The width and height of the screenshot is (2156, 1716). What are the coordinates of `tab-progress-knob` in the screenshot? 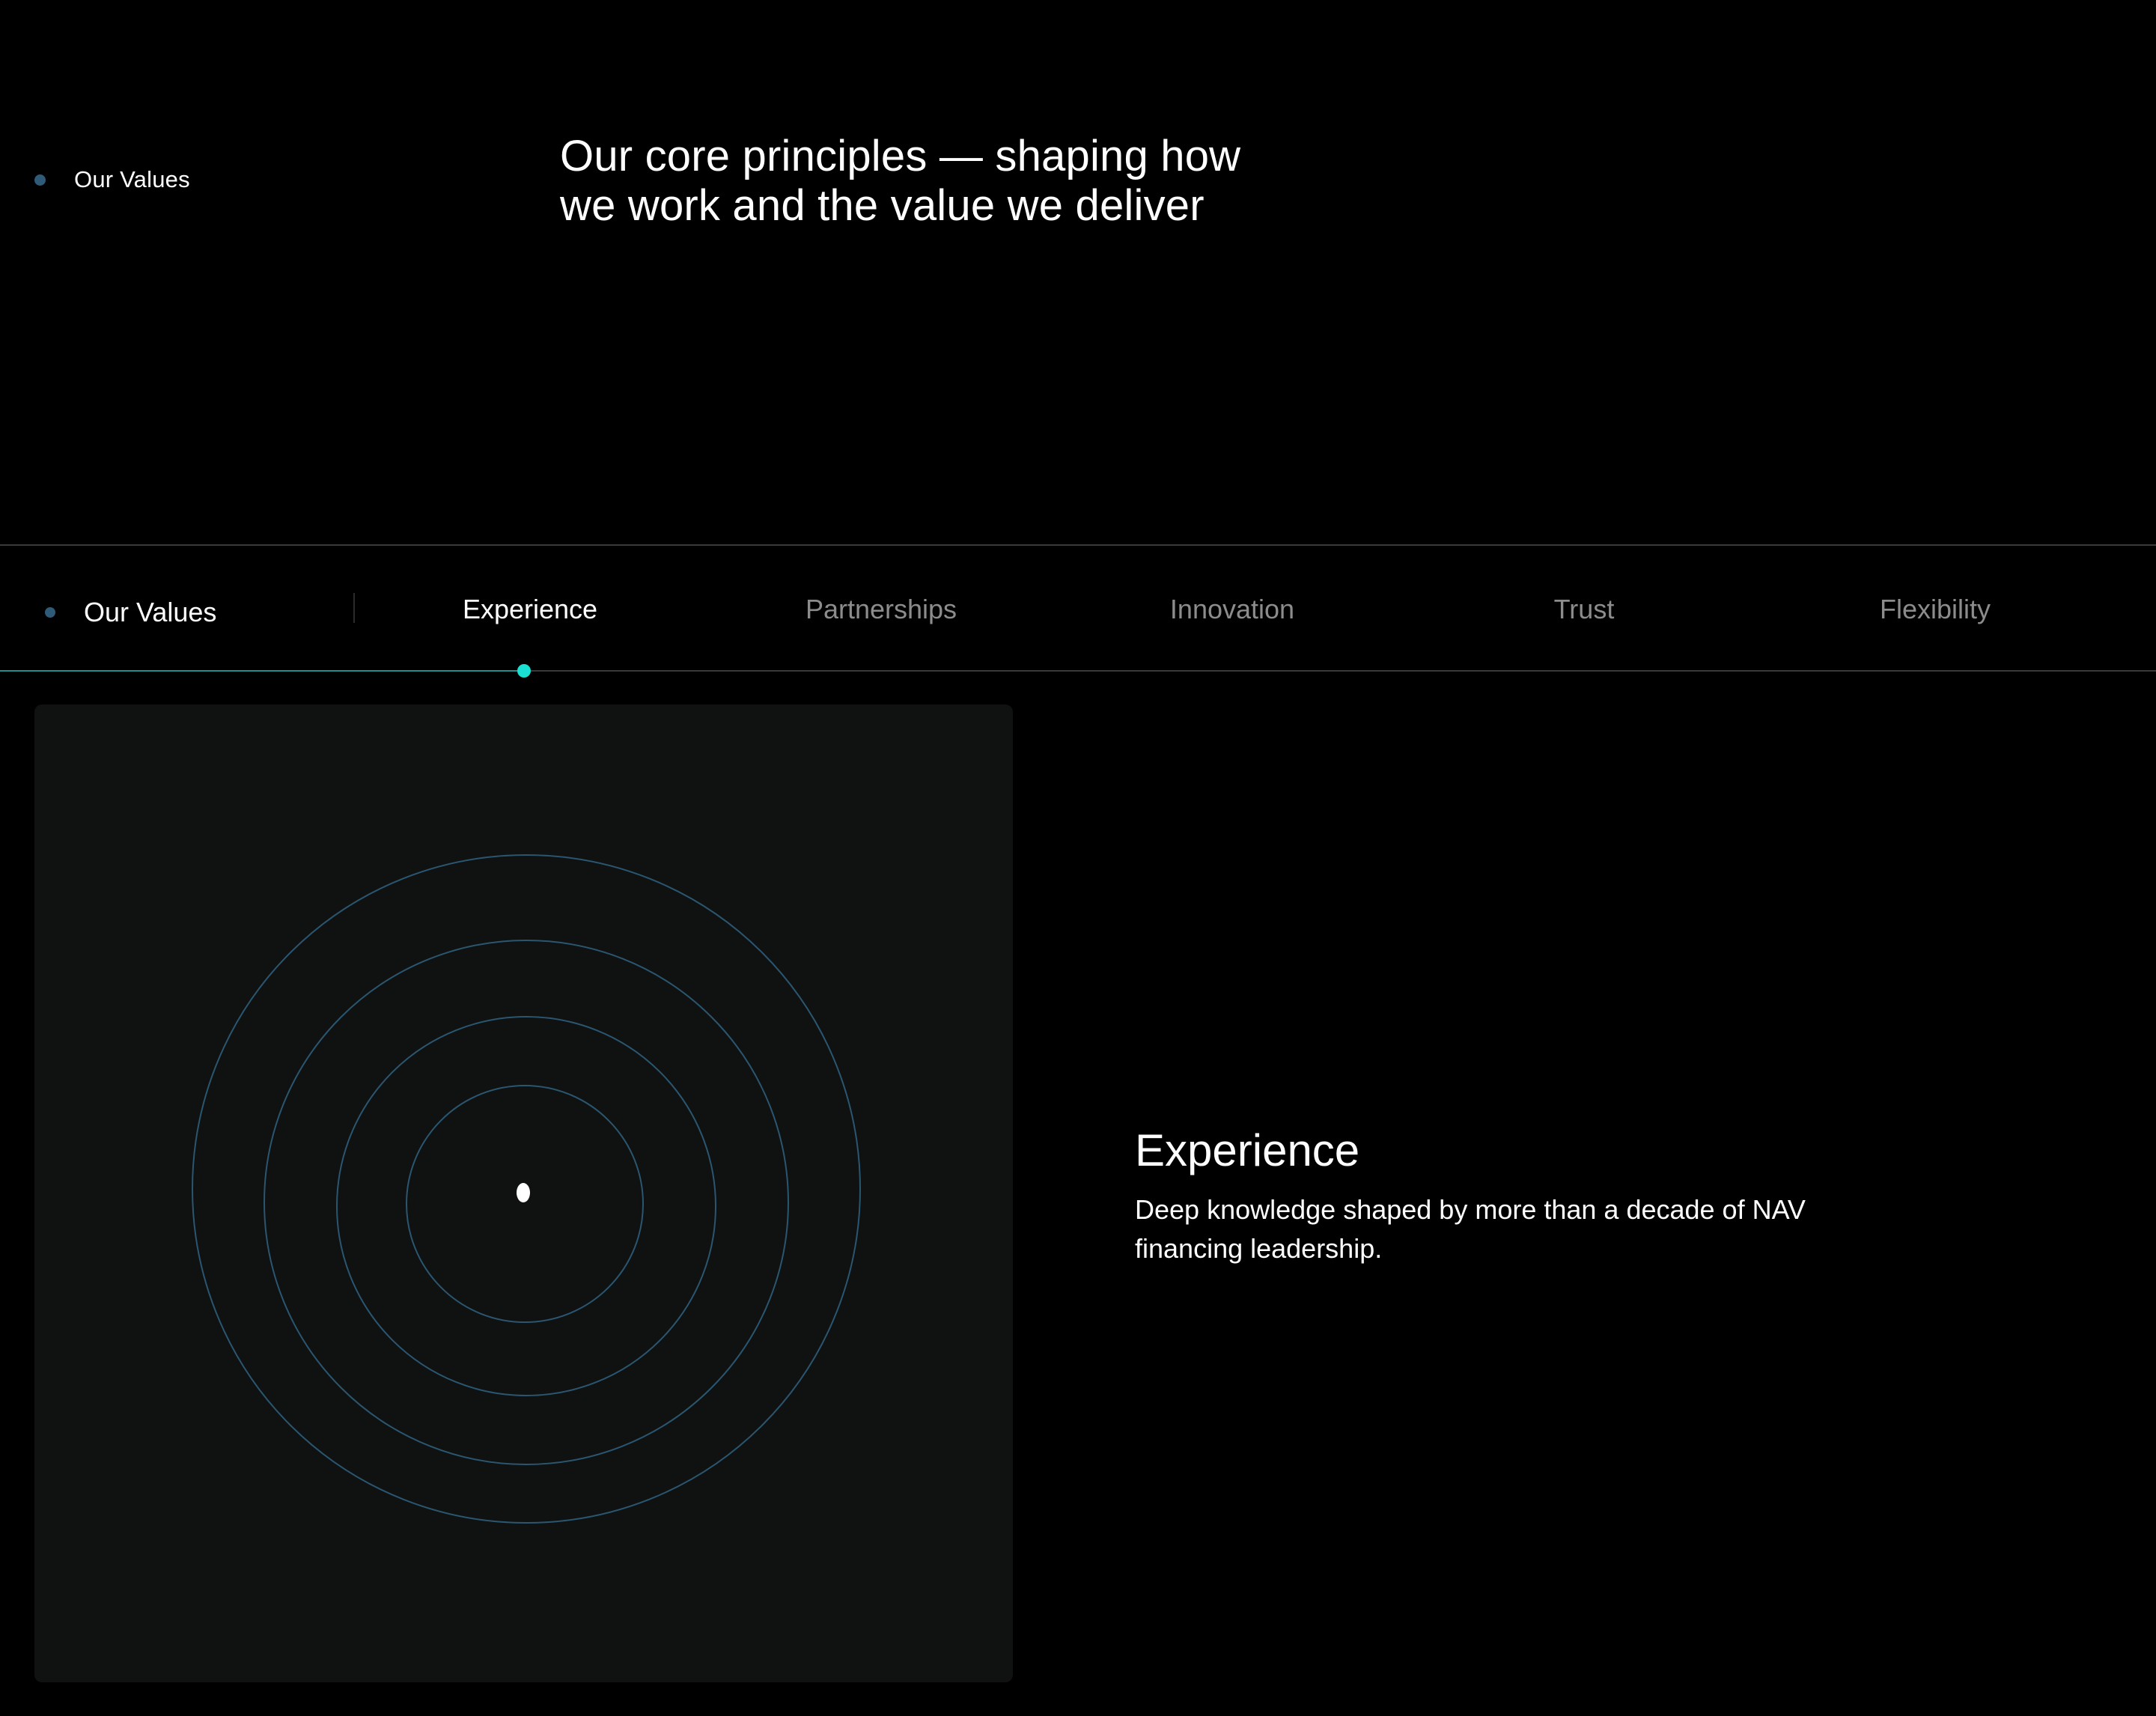 It's located at (524, 671).